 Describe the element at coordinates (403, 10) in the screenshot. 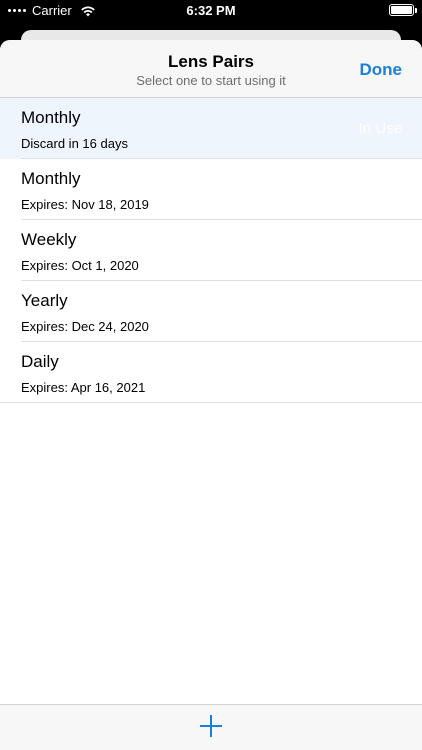

I see `battery-icon` at that location.